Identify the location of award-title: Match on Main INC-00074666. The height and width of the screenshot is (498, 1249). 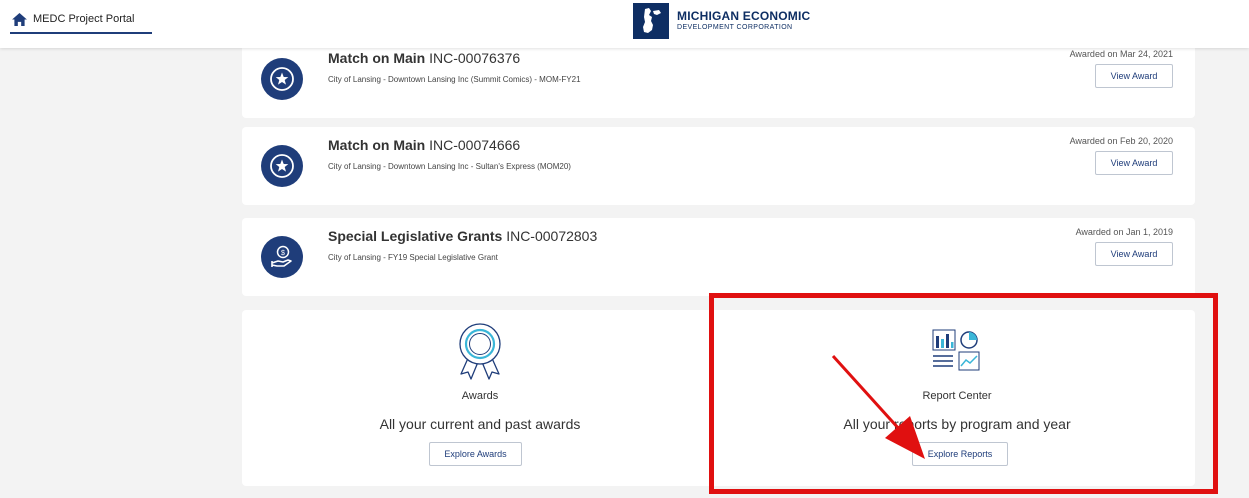
(424, 145).